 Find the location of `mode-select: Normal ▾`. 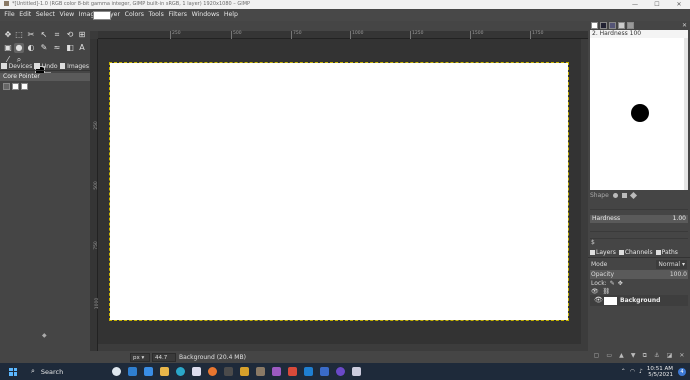

mode-select: Normal ▾ is located at coordinates (671, 264).